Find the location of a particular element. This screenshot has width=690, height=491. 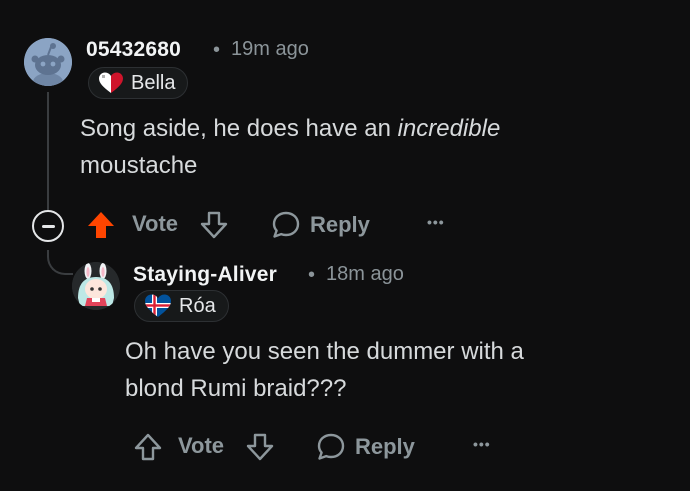

collapse-thread-button is located at coordinates (48, 226).